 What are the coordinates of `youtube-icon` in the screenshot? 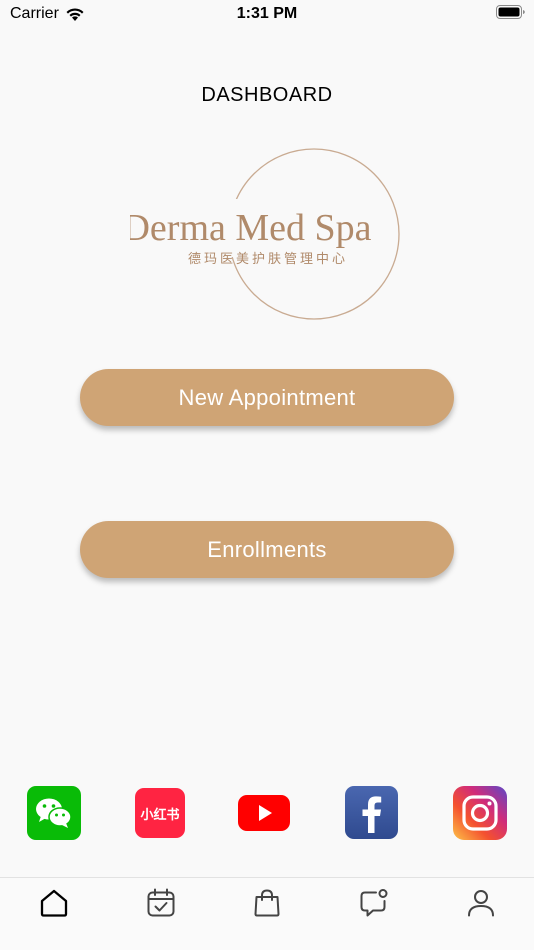 It's located at (264, 813).